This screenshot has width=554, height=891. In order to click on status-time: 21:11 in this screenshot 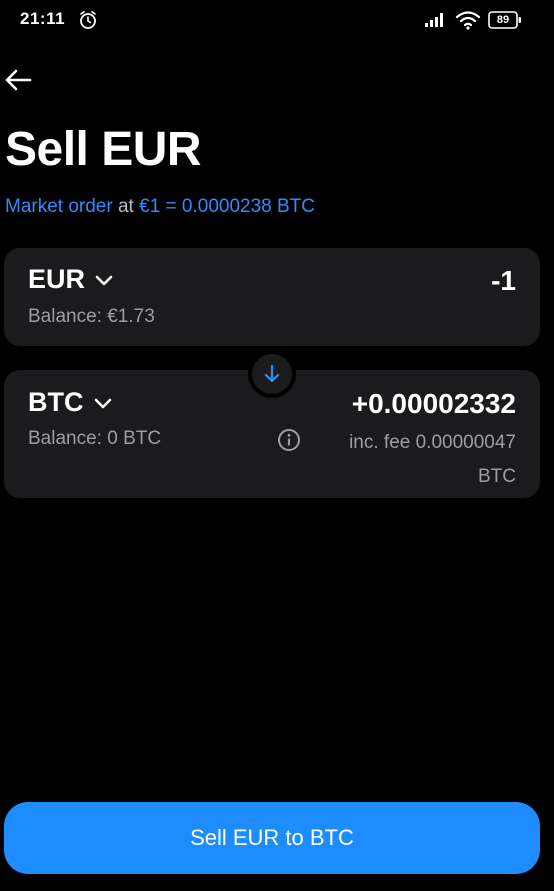, I will do `click(43, 18)`.